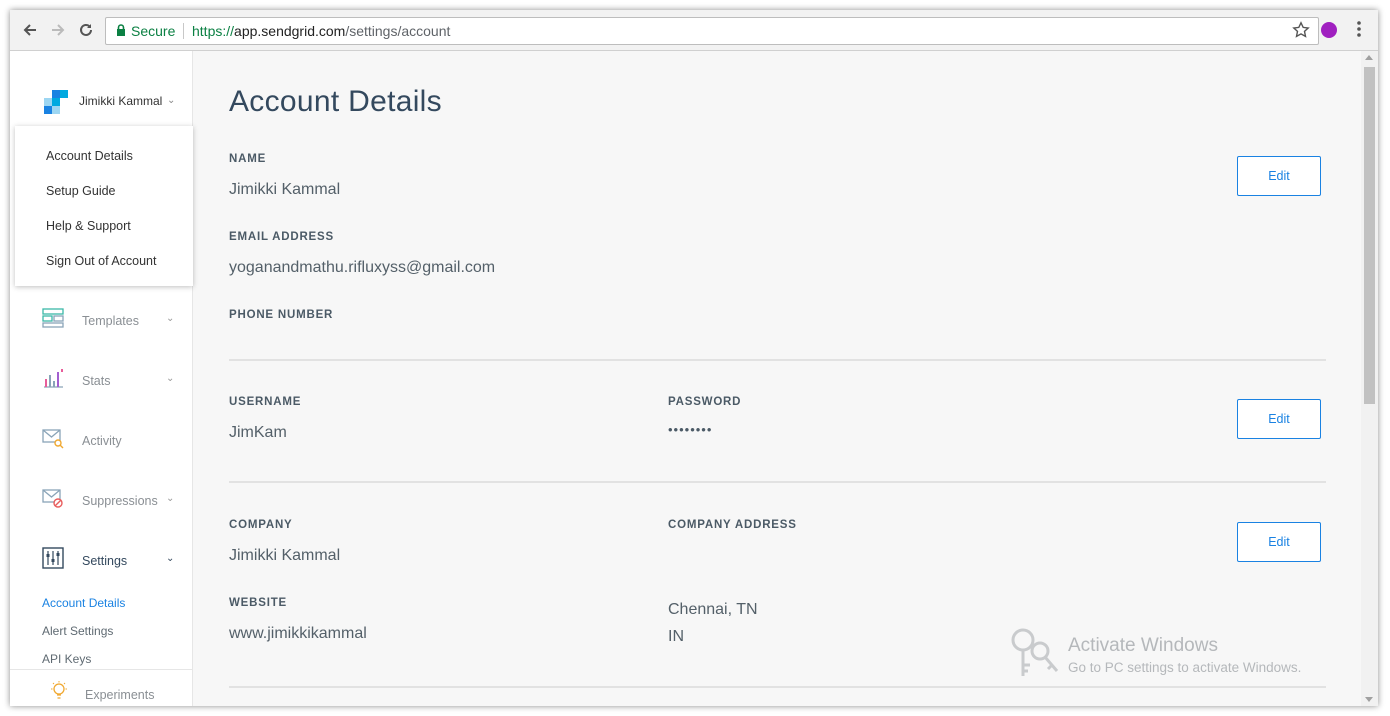  What do you see at coordinates (183, 31) in the screenshot?
I see `omnibox-divider` at bounding box center [183, 31].